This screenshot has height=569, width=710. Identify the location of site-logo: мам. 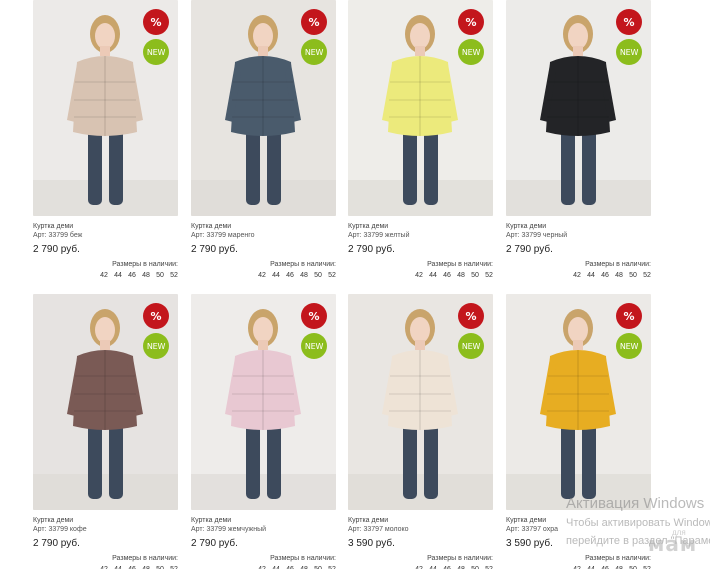
(673, 544).